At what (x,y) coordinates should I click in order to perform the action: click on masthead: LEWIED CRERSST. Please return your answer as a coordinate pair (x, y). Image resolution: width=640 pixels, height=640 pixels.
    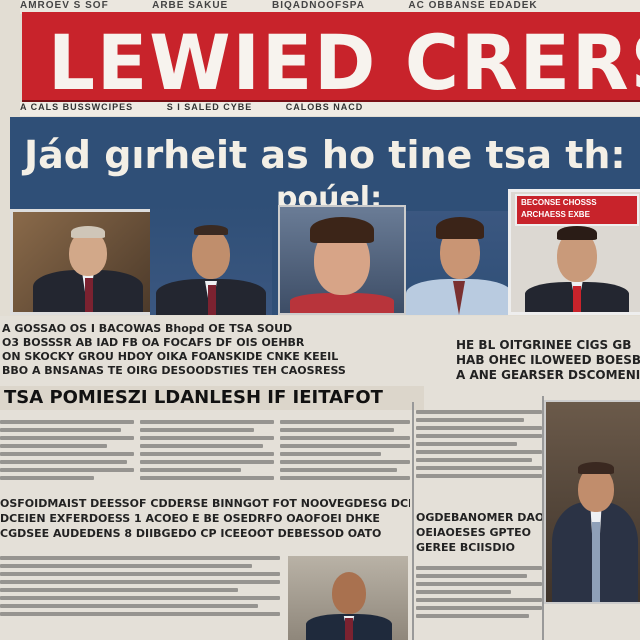
    Looking at the image, I should click on (331, 57).